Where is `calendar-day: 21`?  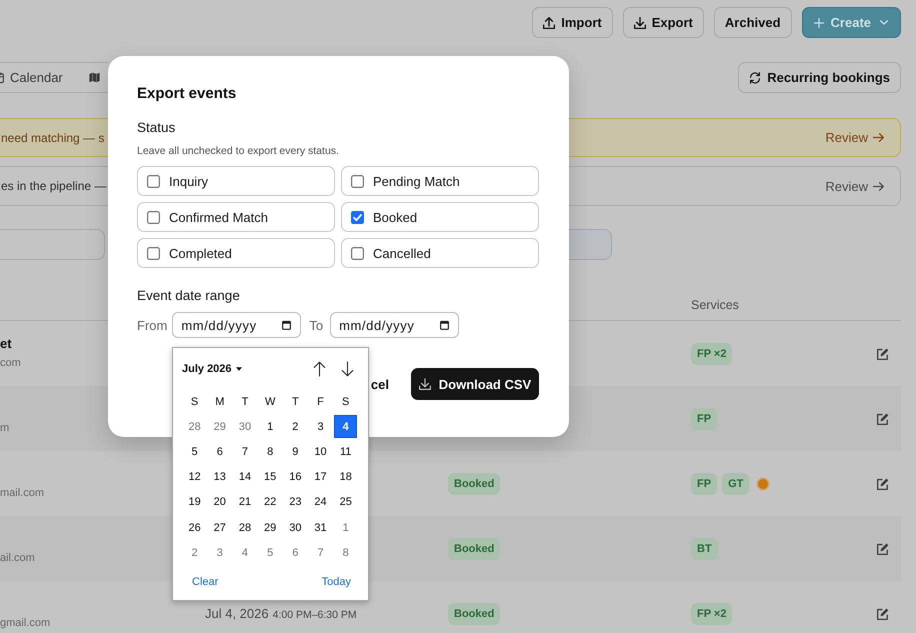 calendar-day: 21 is located at coordinates (244, 502).